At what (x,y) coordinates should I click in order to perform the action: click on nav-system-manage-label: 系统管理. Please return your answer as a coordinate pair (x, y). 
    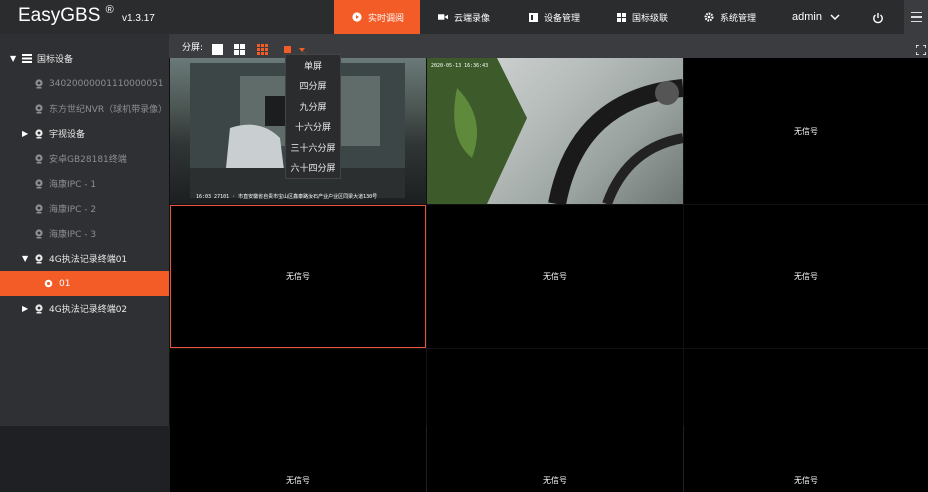
    Looking at the image, I should click on (738, 18).